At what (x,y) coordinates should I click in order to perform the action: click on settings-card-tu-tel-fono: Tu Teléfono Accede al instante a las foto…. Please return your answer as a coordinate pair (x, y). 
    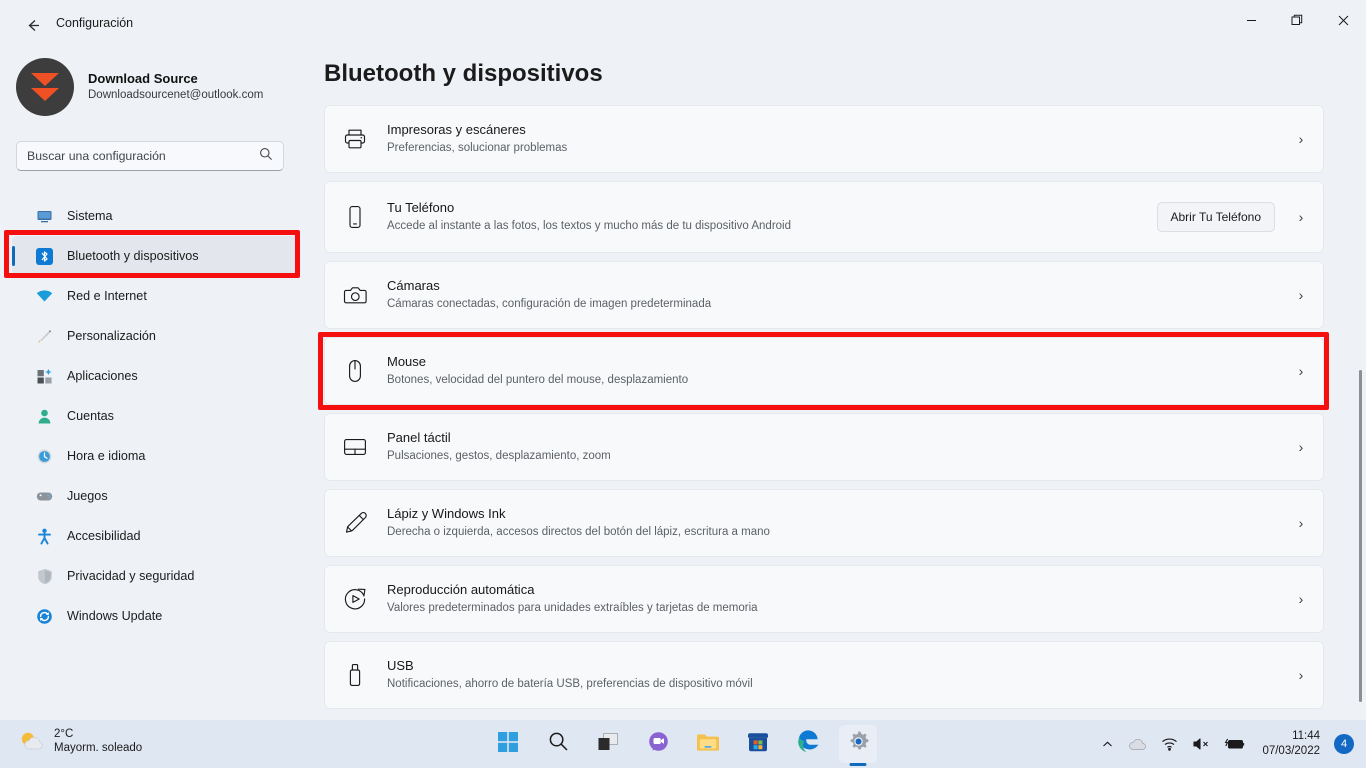
    Looking at the image, I should click on (824, 217).